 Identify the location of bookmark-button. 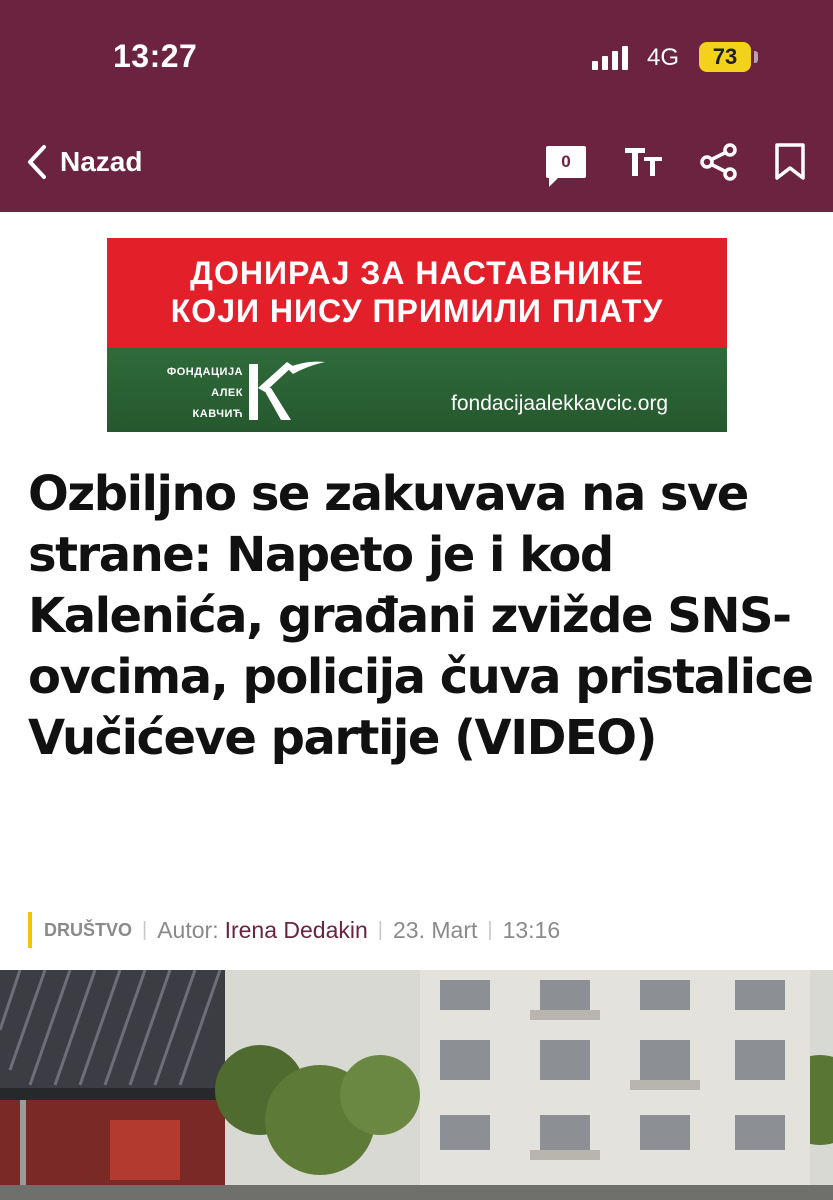
(790, 162).